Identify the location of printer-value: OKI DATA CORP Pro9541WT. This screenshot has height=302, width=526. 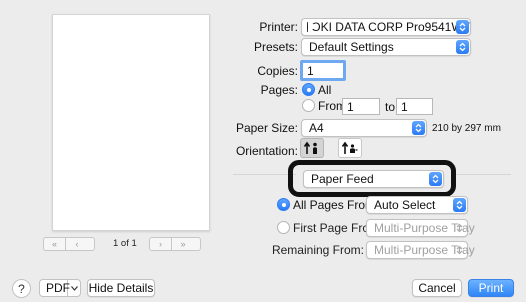
(390, 27).